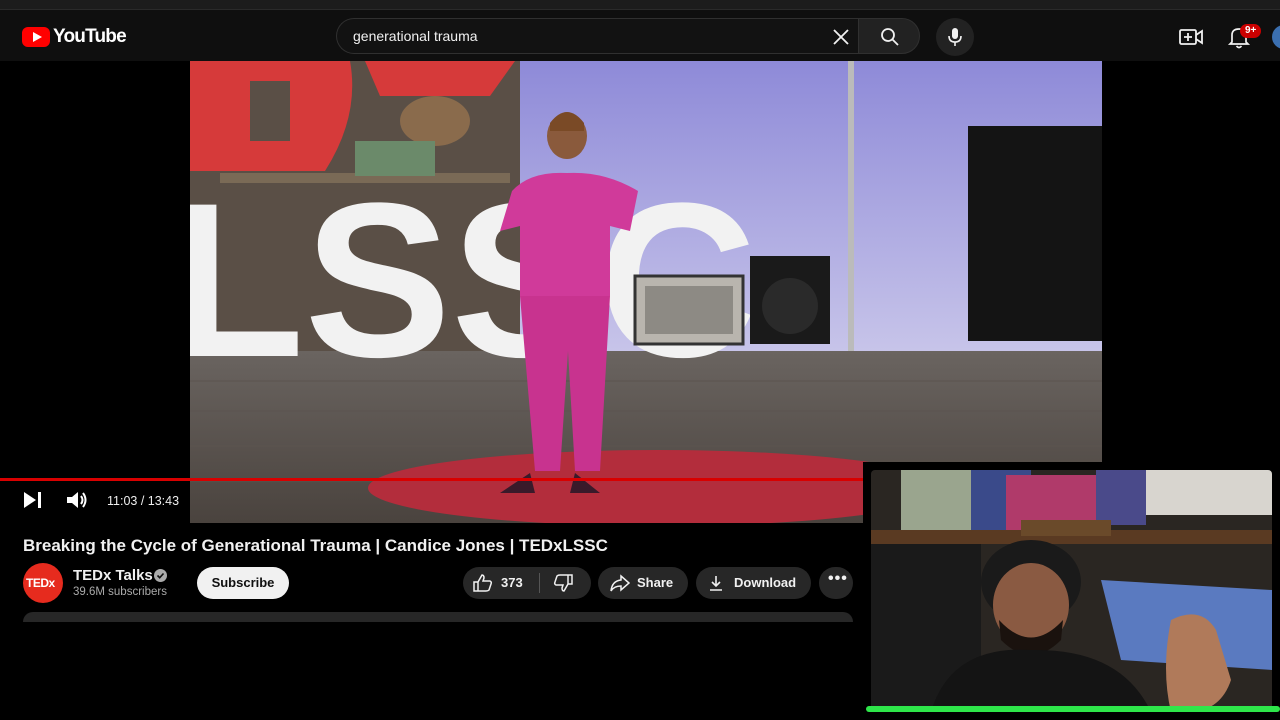  What do you see at coordinates (77, 500) in the screenshot?
I see `volume-icon` at bounding box center [77, 500].